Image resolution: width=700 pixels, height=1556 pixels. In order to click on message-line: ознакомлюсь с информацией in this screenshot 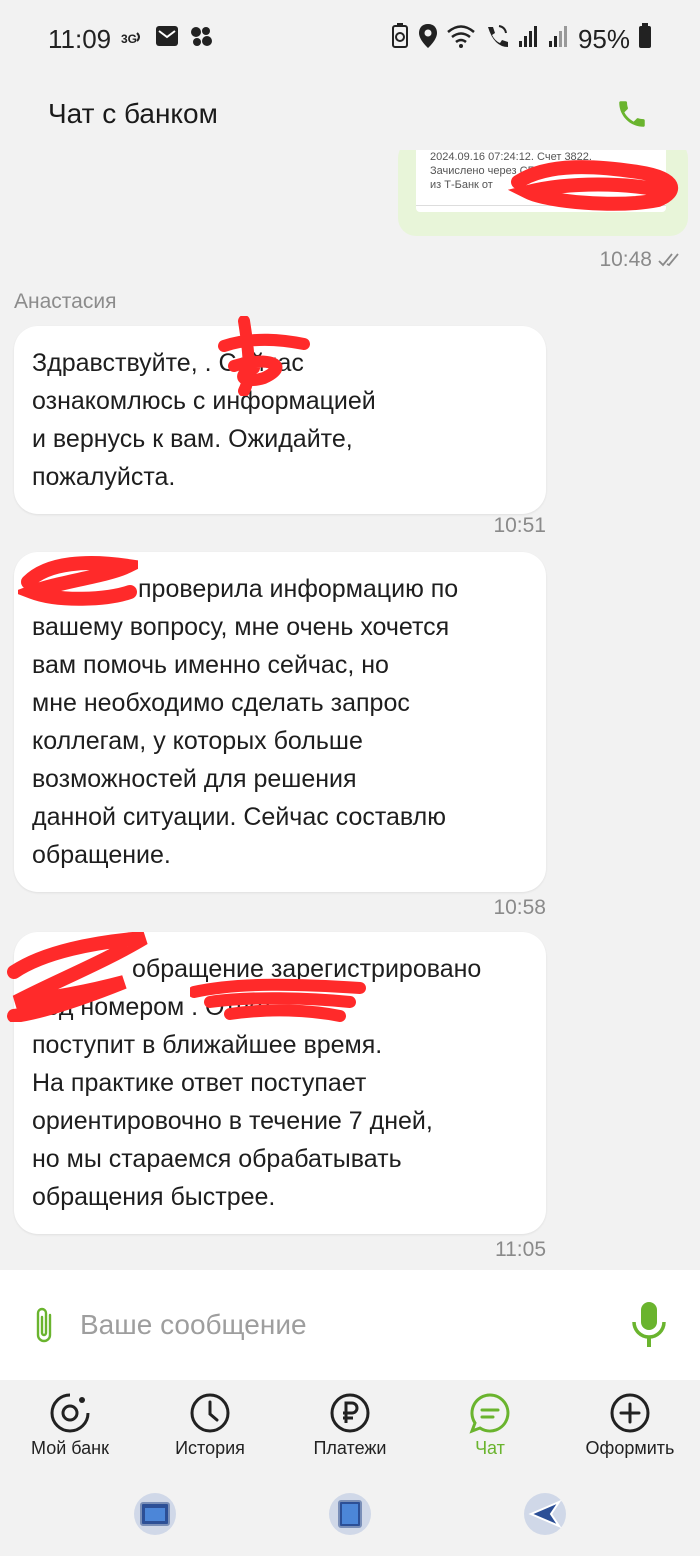, I will do `click(204, 401)`.